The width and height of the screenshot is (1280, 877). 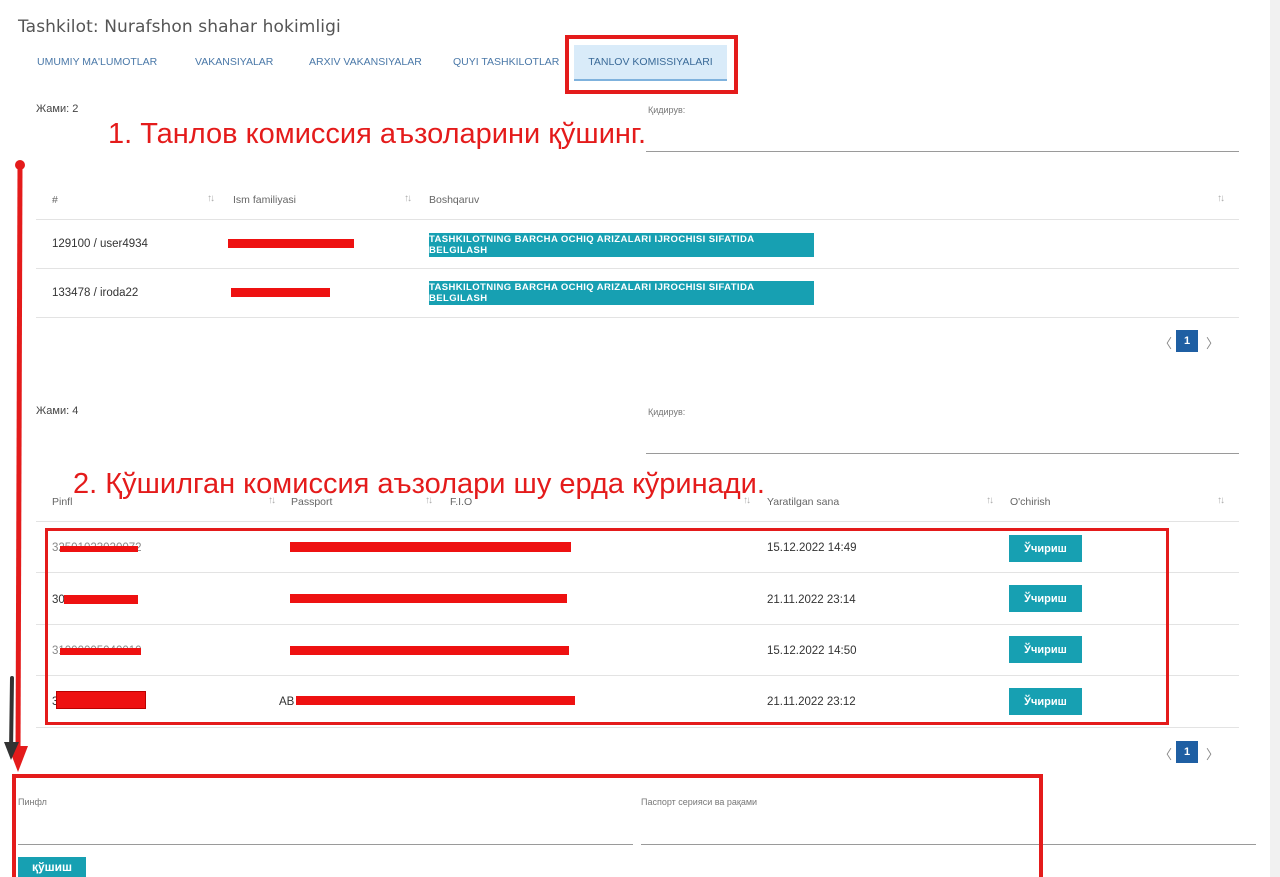 I want to click on col-header-management: Boshqaruv, so click(x=454, y=200).